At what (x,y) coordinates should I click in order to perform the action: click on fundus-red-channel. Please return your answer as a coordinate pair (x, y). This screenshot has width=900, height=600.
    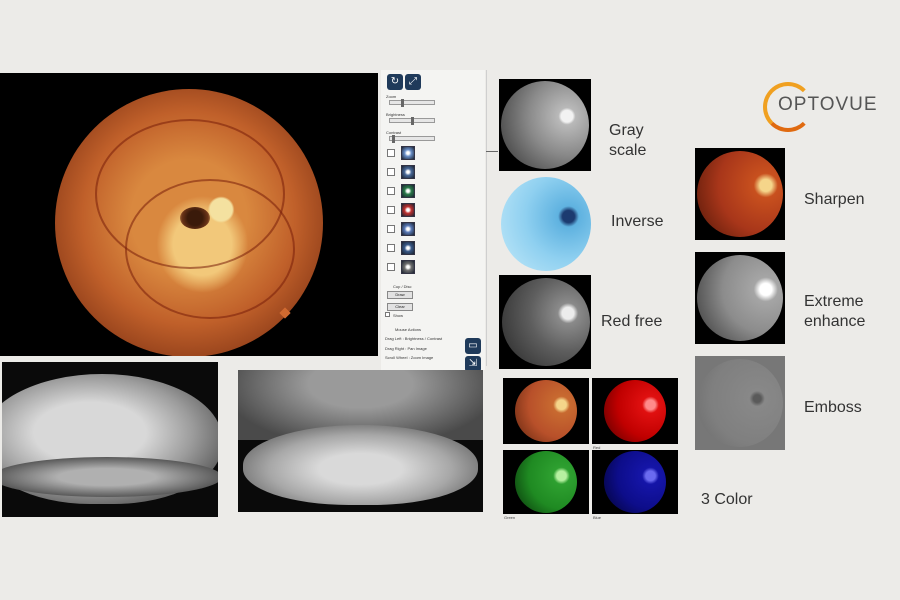
    Looking at the image, I should click on (635, 411).